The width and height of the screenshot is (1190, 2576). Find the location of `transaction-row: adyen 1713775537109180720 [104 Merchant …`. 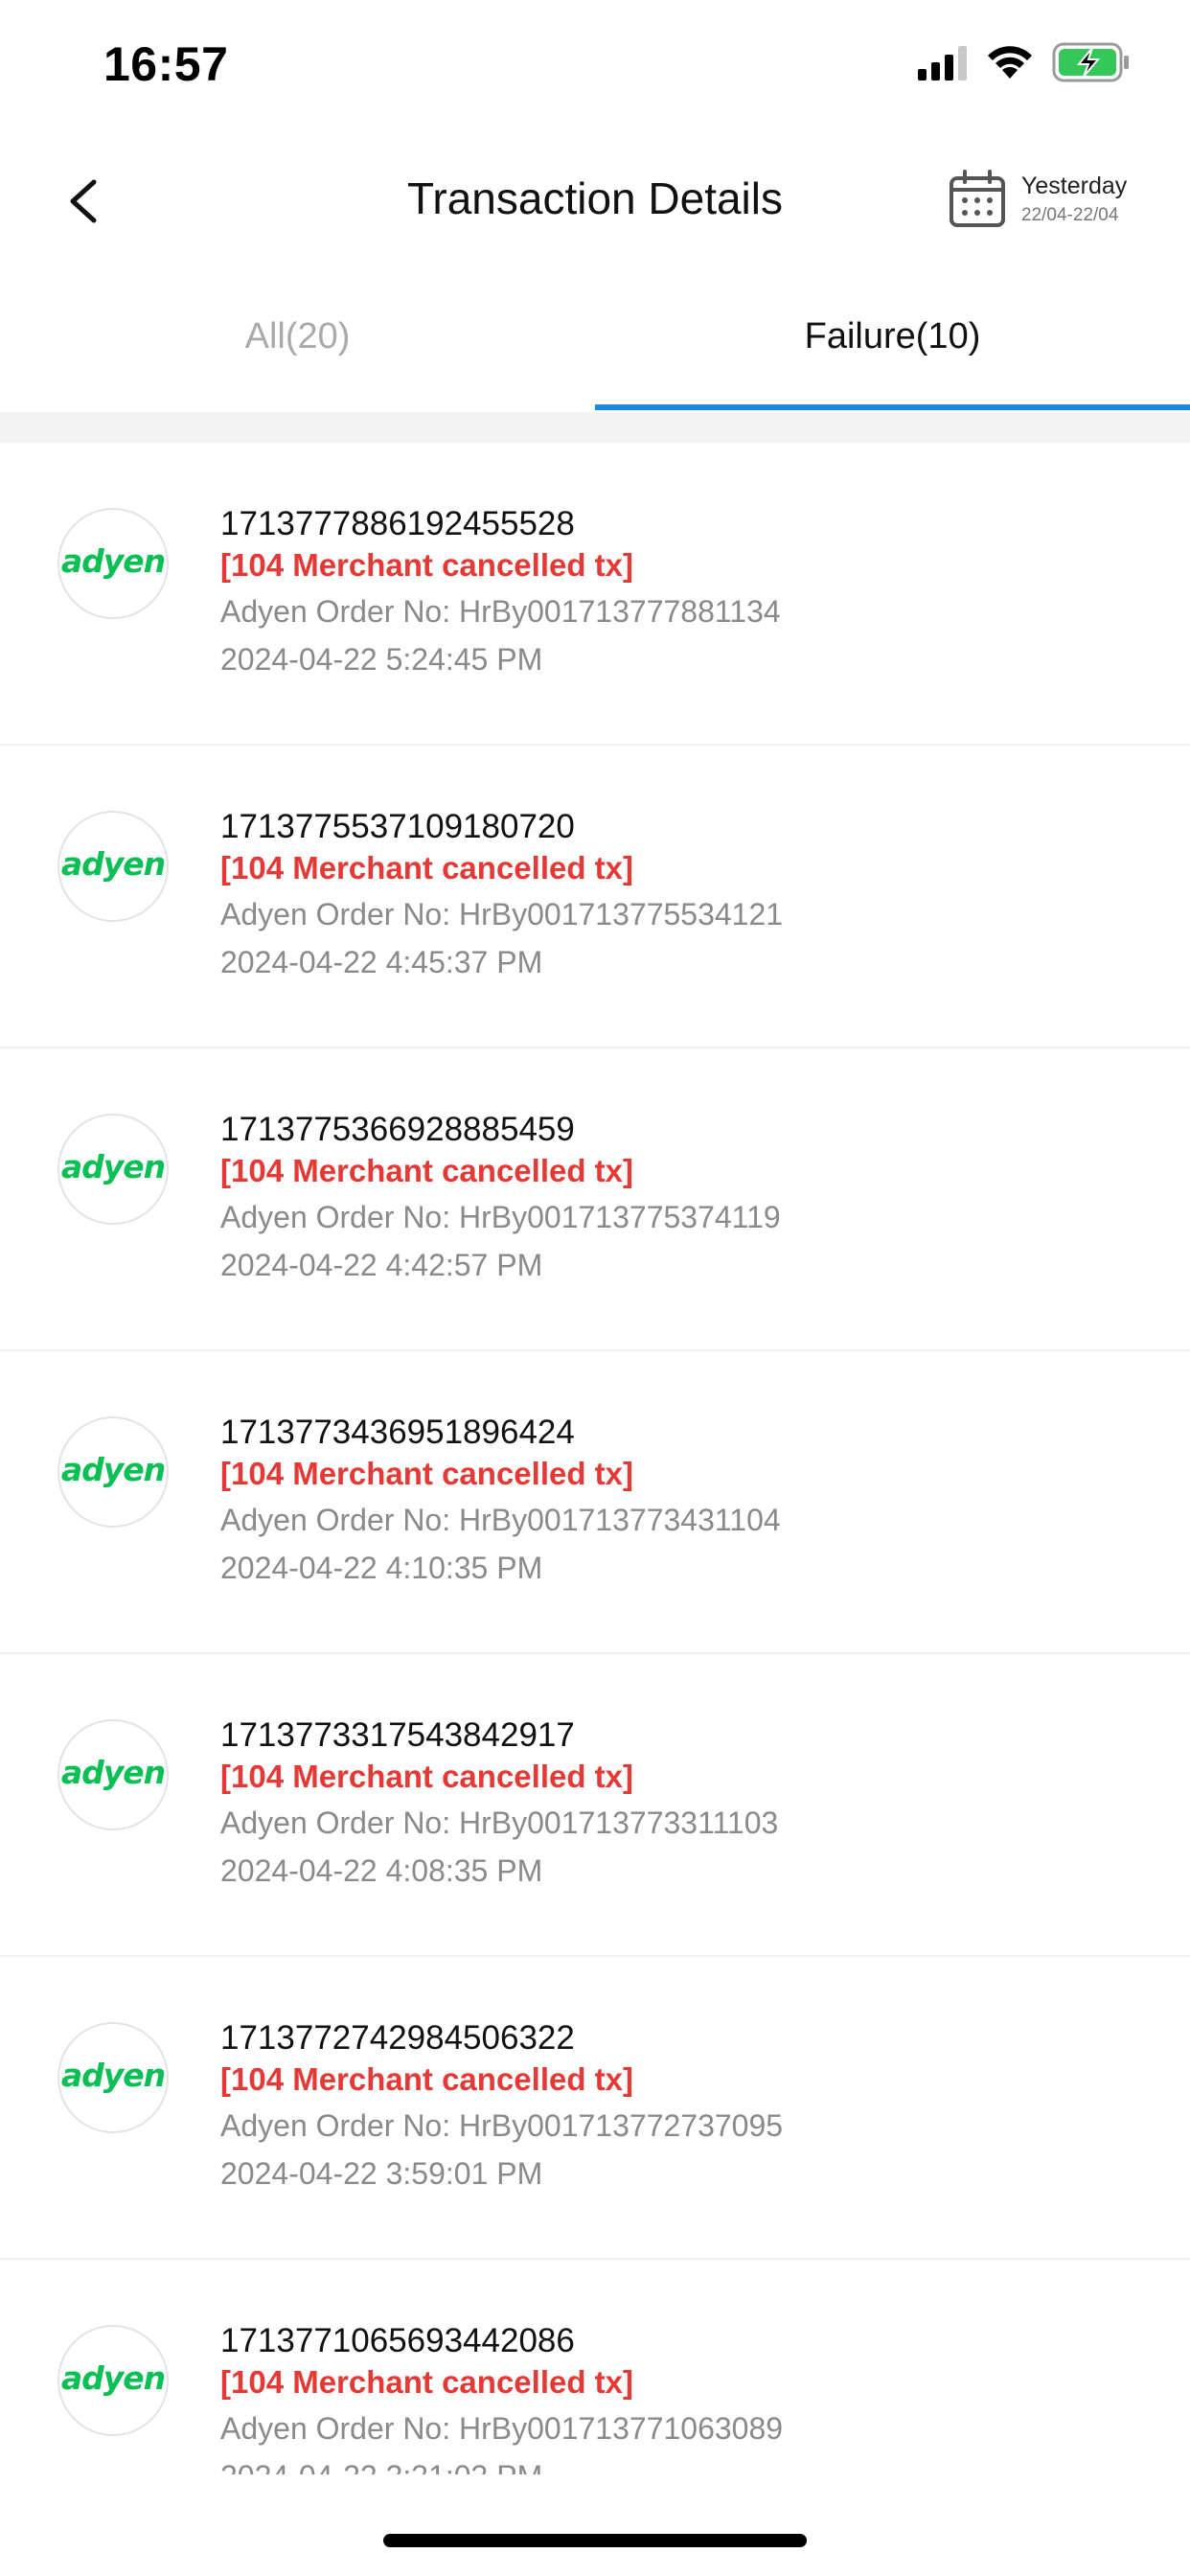

transaction-row: adyen 1713775537109180720 [104 Merchant … is located at coordinates (595, 897).